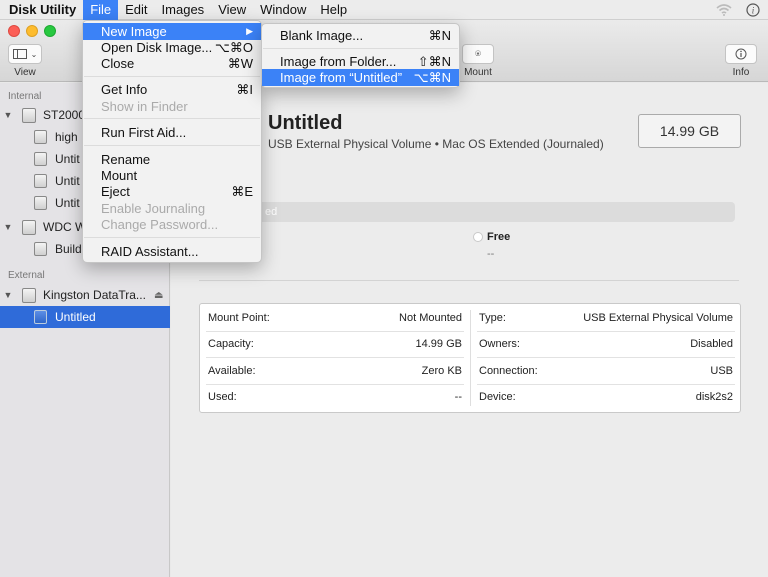 Image resolution: width=768 pixels, height=577 pixels. What do you see at coordinates (721, 371) in the screenshot?
I see `info-value: USB` at bounding box center [721, 371].